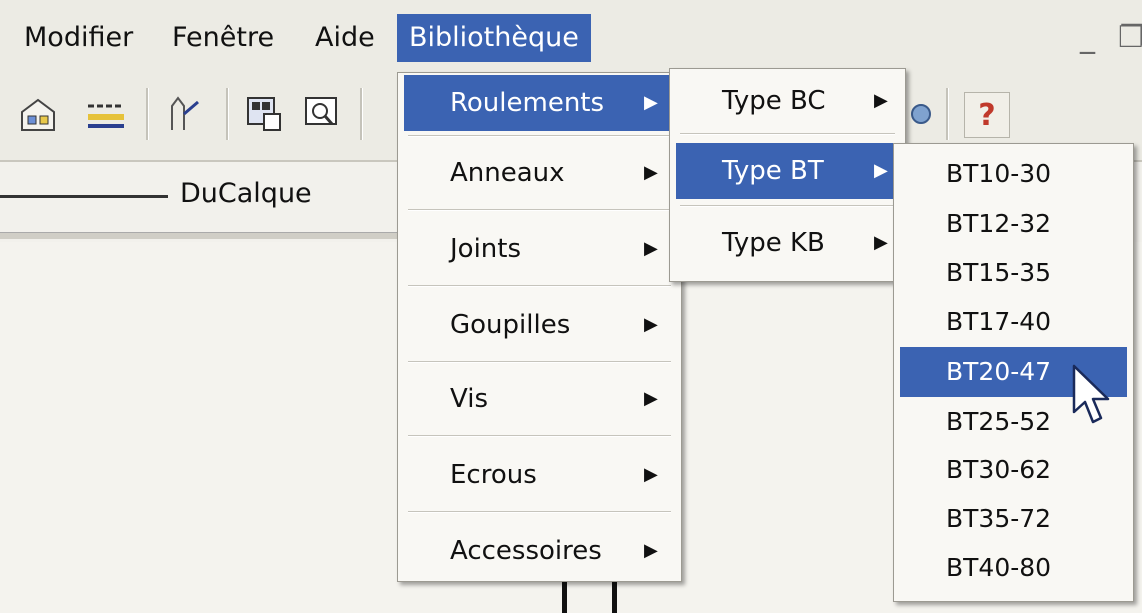  What do you see at coordinates (926, 114) in the screenshot?
I see `cog-icon` at bounding box center [926, 114].